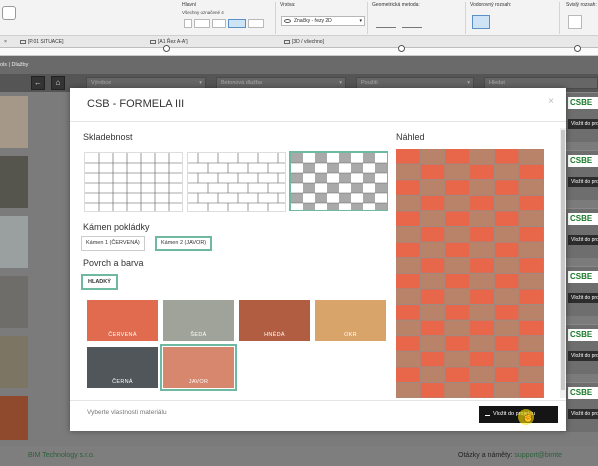 The width and height of the screenshot is (598, 466). I want to click on eye-icon, so click(287, 21).